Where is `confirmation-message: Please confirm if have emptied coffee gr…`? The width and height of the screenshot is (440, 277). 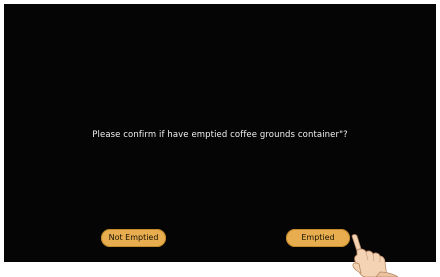
confirmation-message: Please confirm if have emptied coffee gr… is located at coordinates (220, 135).